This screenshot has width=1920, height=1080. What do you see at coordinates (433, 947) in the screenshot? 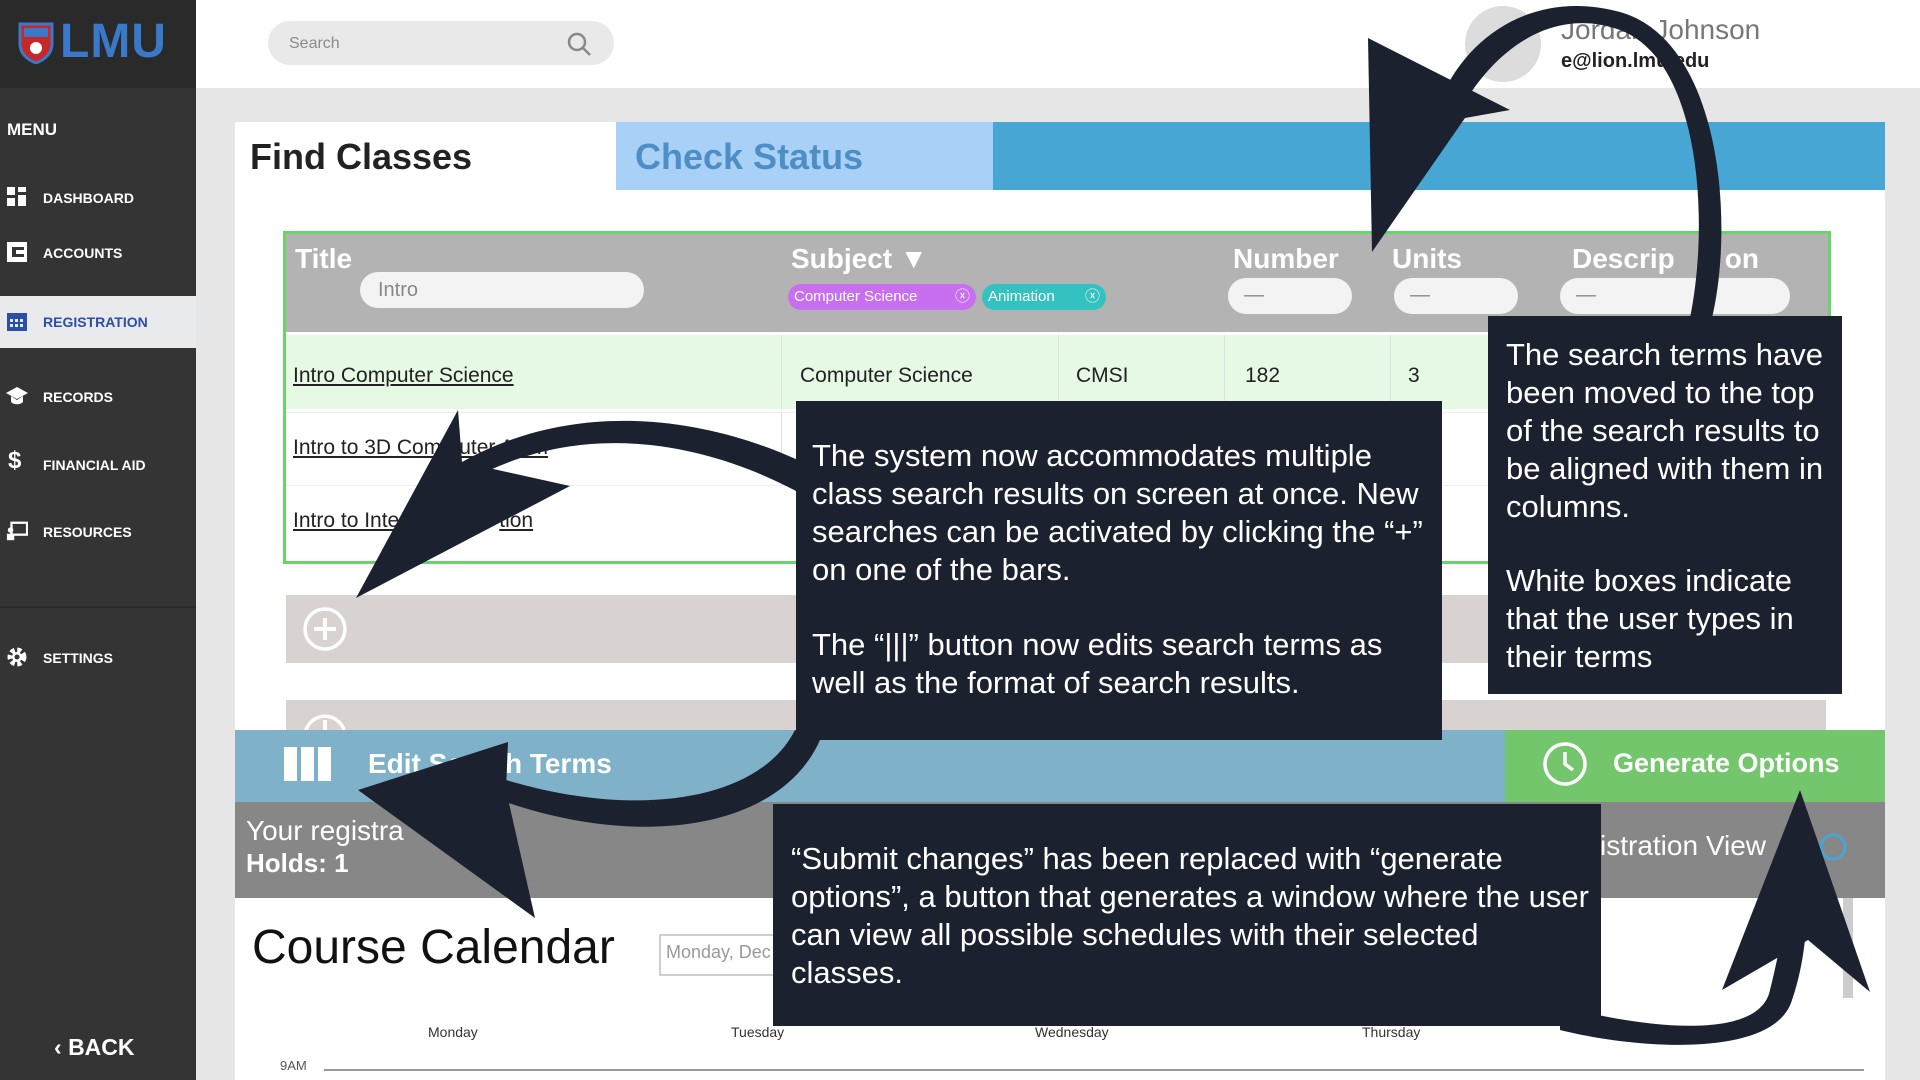
I see `calendar-title: Course Calendar` at bounding box center [433, 947].